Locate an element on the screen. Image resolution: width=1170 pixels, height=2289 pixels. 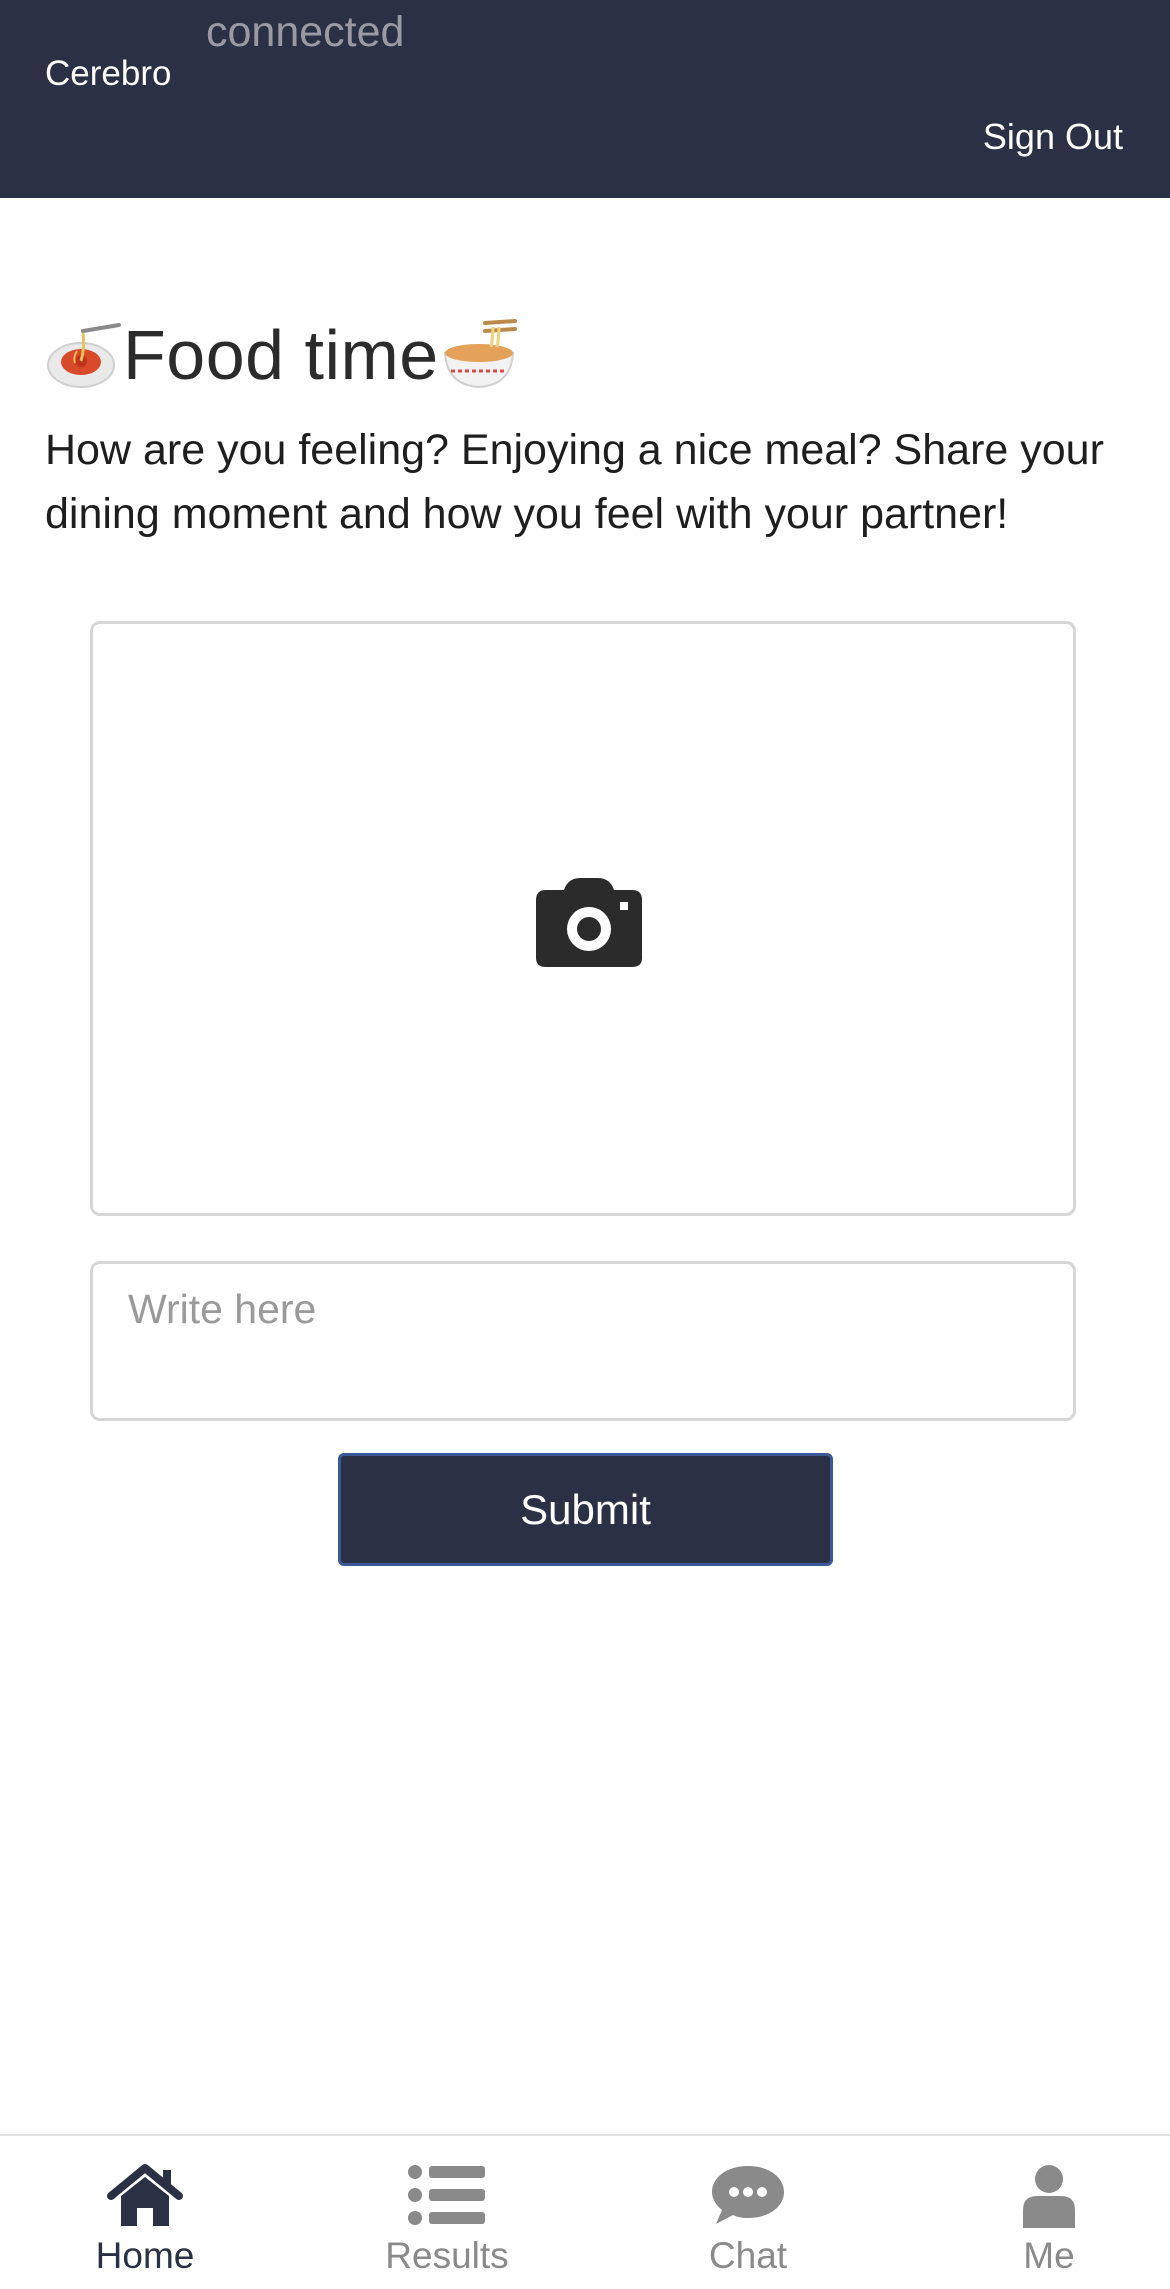
user-icon is located at coordinates (1049, 2196).